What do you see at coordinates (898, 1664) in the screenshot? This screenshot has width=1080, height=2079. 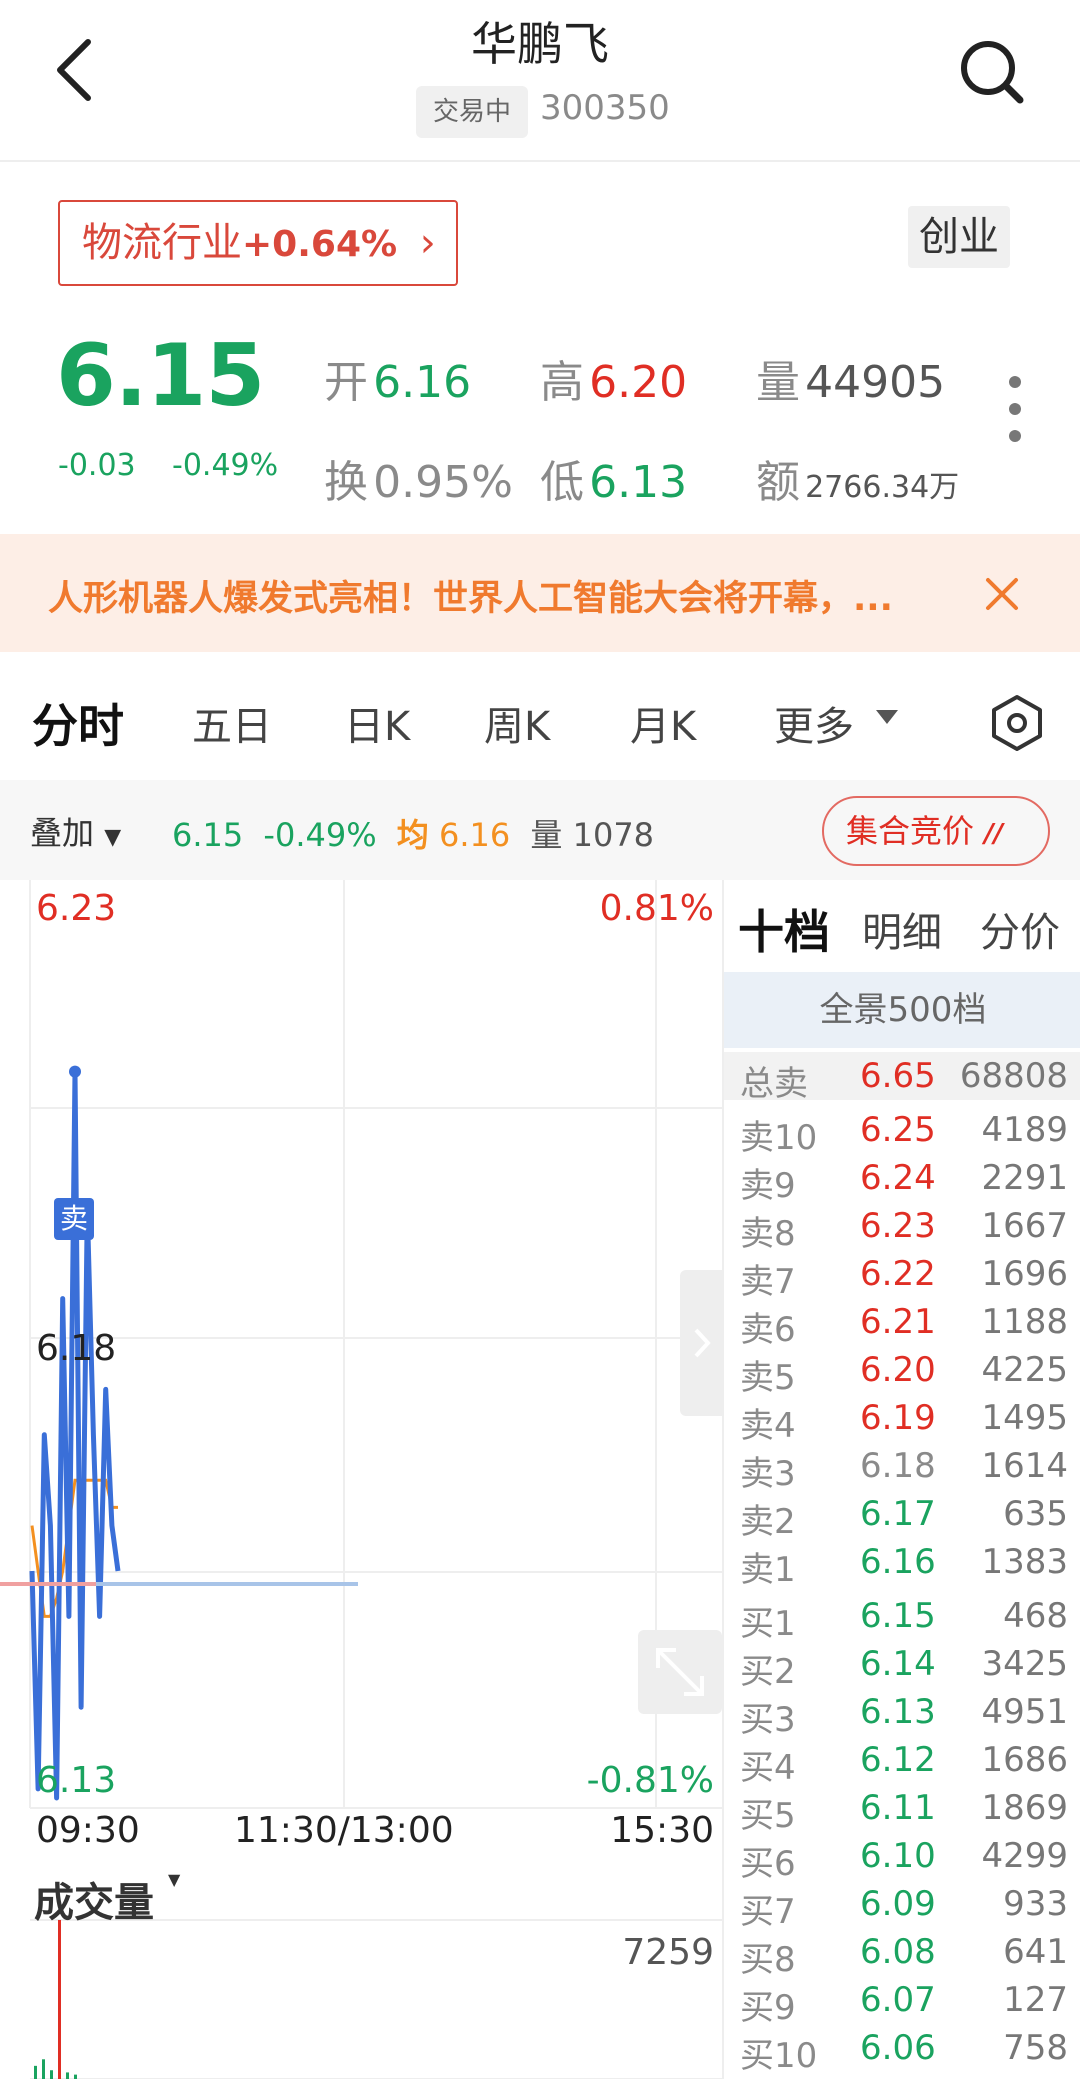 I see `bid-price: 6.14` at bounding box center [898, 1664].